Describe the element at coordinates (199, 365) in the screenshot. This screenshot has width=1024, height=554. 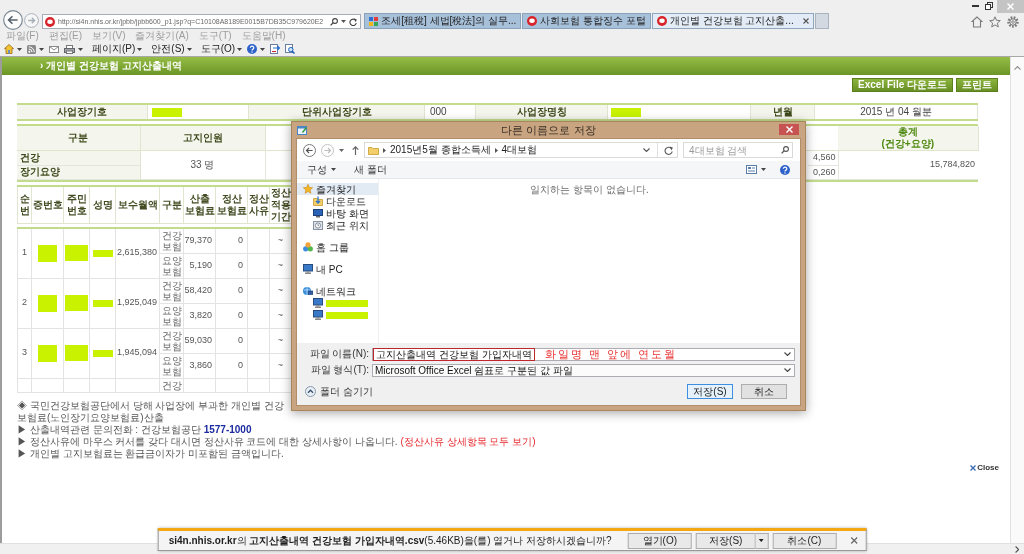
I see `table-cell: 3,860` at that location.